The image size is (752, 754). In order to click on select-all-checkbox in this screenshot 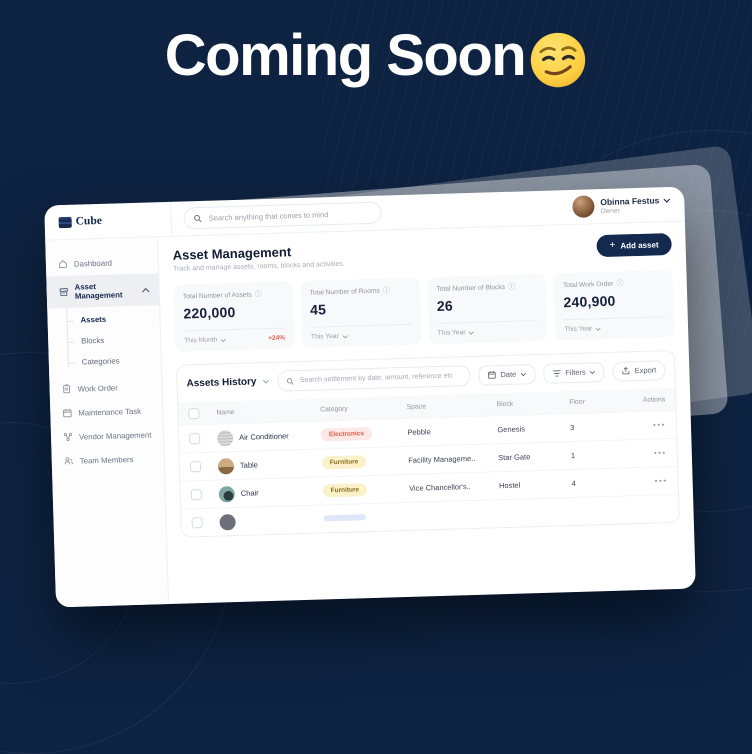, I will do `click(193, 413)`.